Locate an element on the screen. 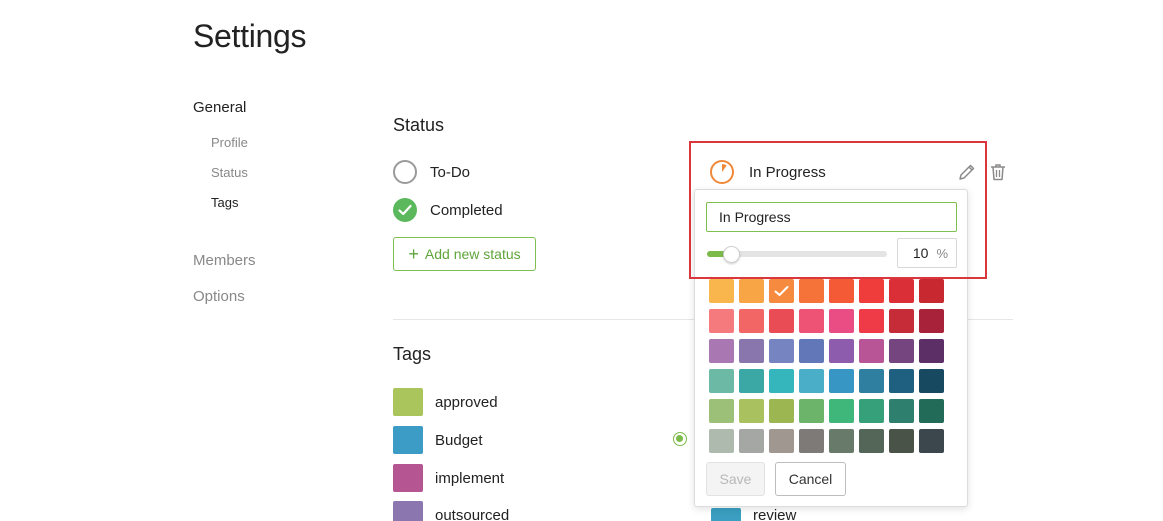  status-item-completed: Completed is located at coordinates (448, 210).